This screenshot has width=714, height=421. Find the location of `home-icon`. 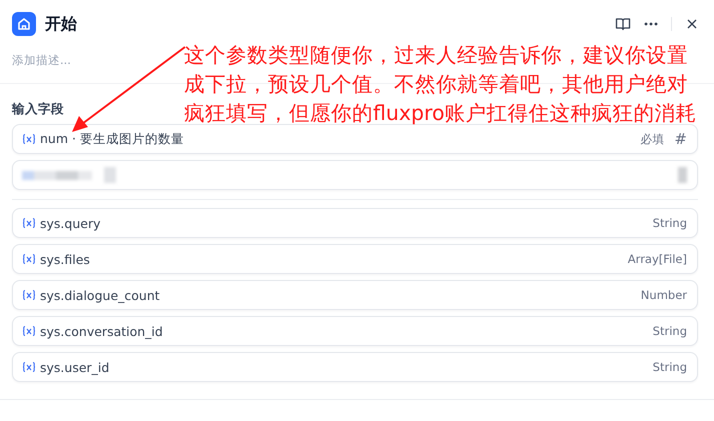

home-icon is located at coordinates (24, 24).